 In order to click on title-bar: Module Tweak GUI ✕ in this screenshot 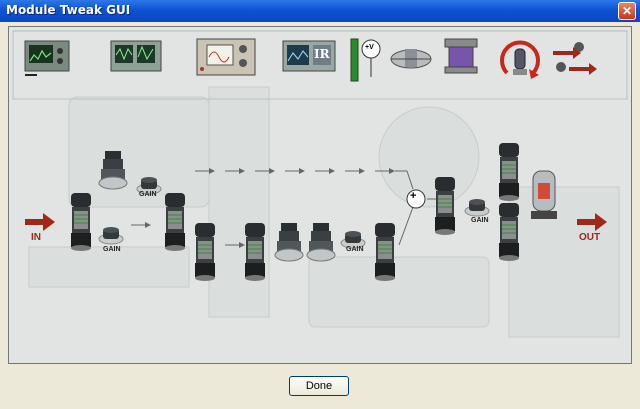, I will do `click(320, 11)`.